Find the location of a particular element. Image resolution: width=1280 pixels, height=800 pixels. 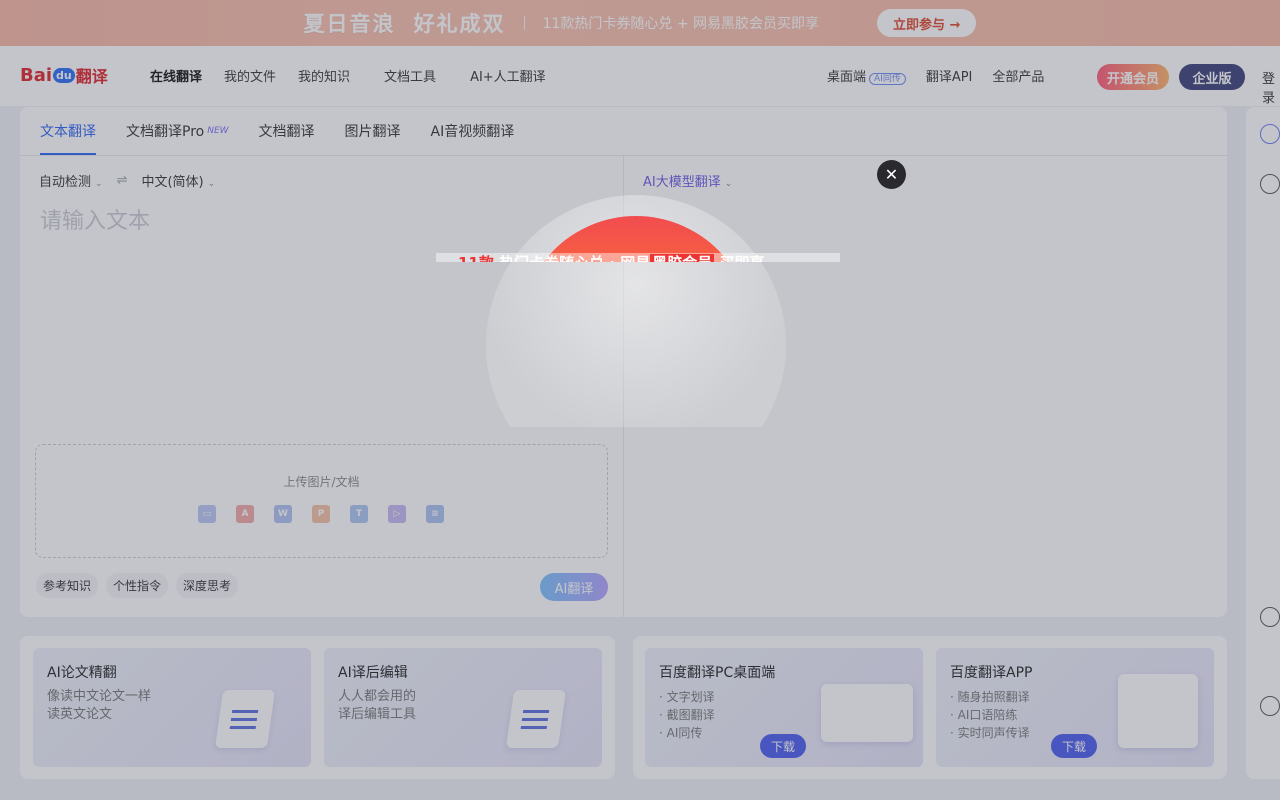

popup-text-end: 买即享 is located at coordinates (739, 258).